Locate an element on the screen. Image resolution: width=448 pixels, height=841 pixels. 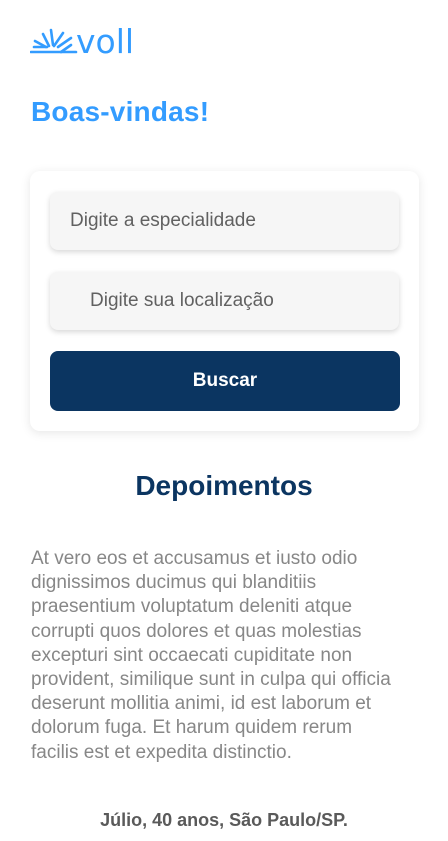
specialty-input is located at coordinates (224, 221).